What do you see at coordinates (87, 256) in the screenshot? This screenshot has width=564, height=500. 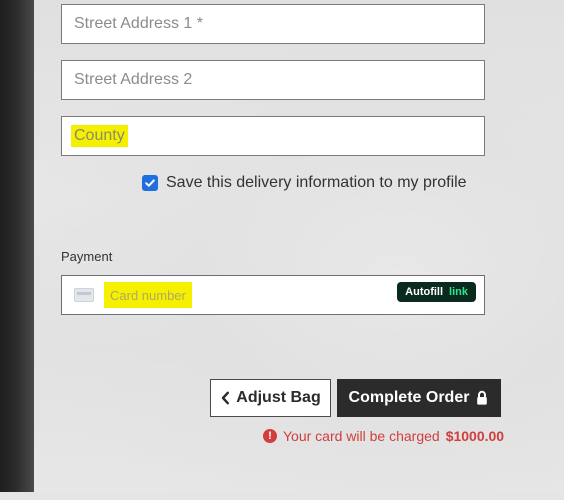 I see `payment-label: Payment` at bounding box center [87, 256].